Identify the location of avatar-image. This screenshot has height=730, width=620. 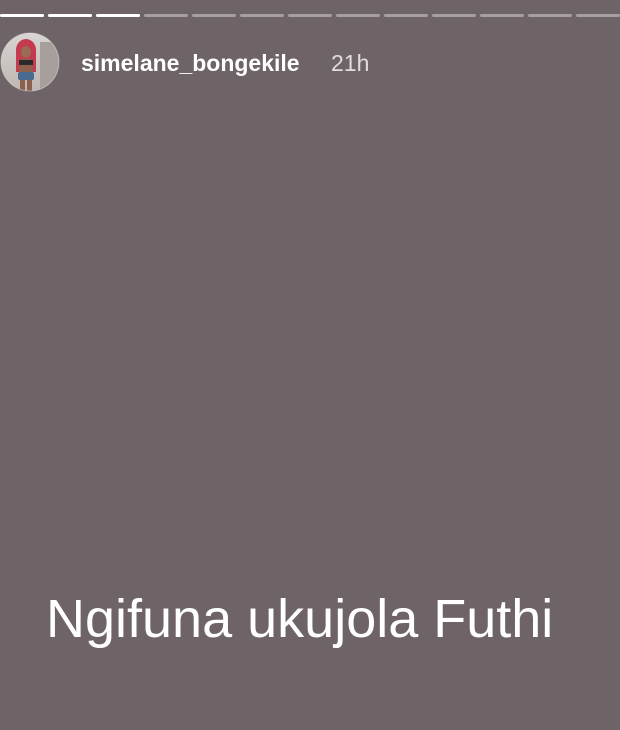
(30, 62).